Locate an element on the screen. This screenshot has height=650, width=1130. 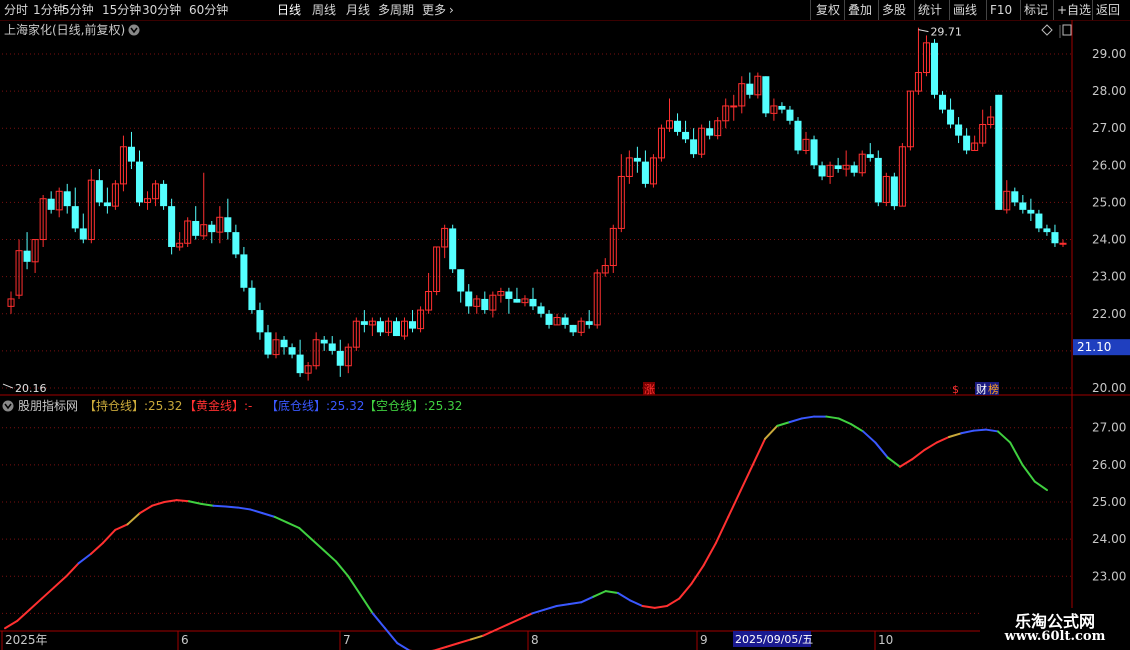
toolbar-button-6: 标记 is located at coordinates (1036, 10).